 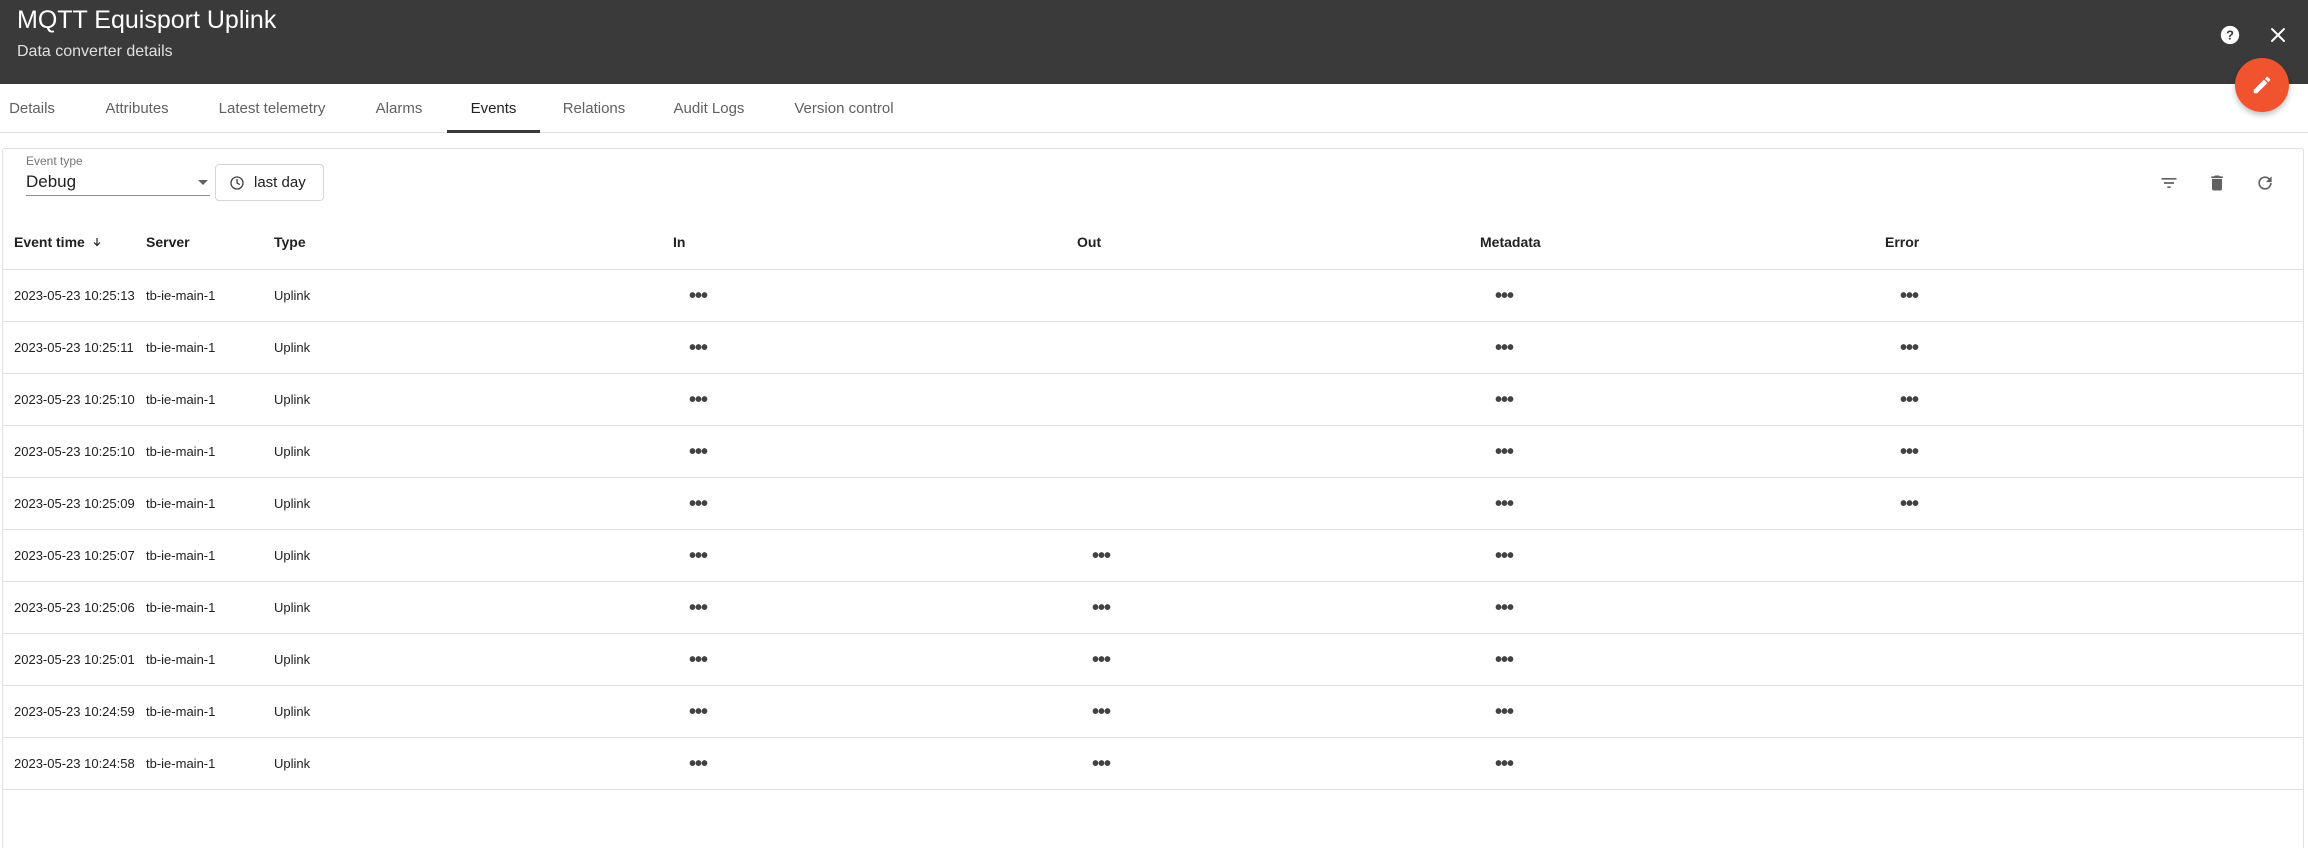 I want to click on close-button, so click(x=2278, y=35).